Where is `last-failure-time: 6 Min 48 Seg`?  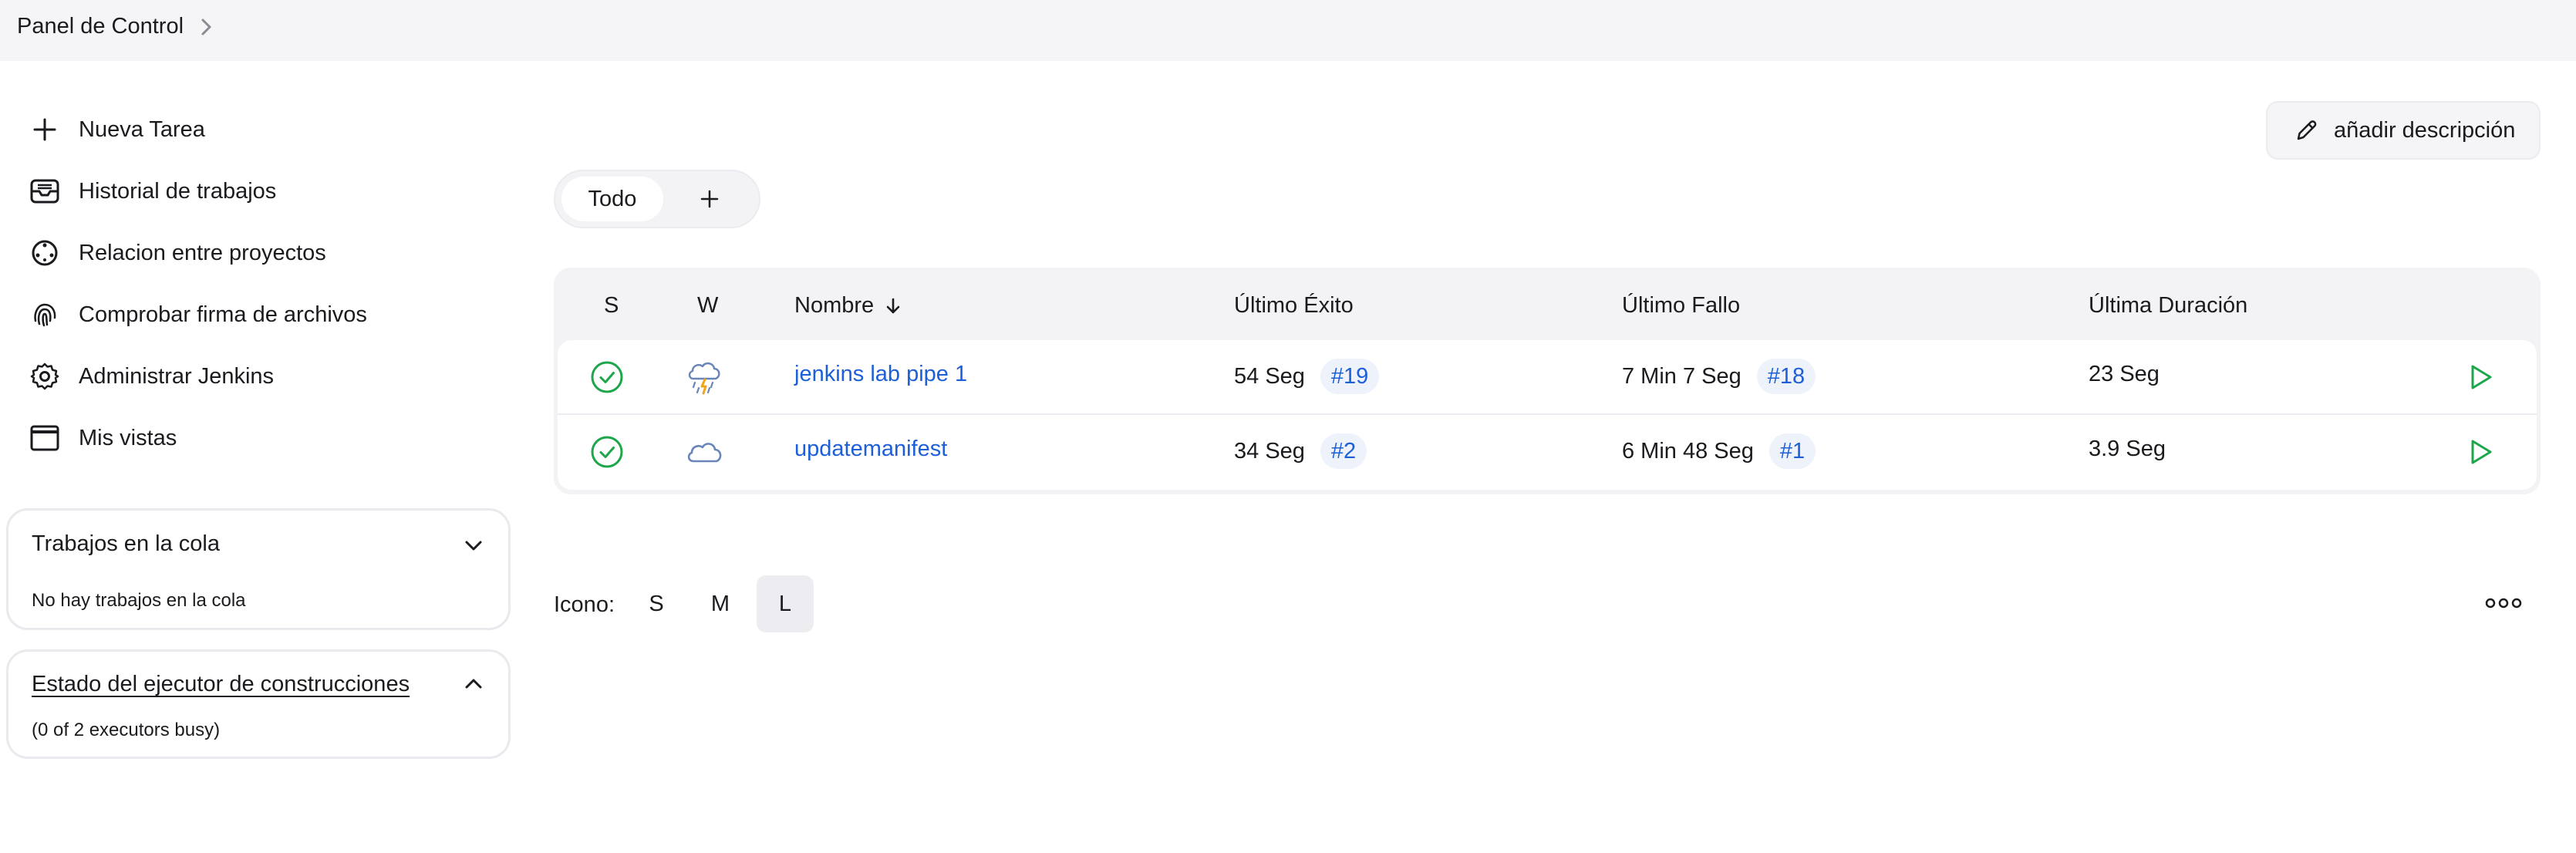
last-failure-time: 6 Min 48 Seg is located at coordinates (1688, 451).